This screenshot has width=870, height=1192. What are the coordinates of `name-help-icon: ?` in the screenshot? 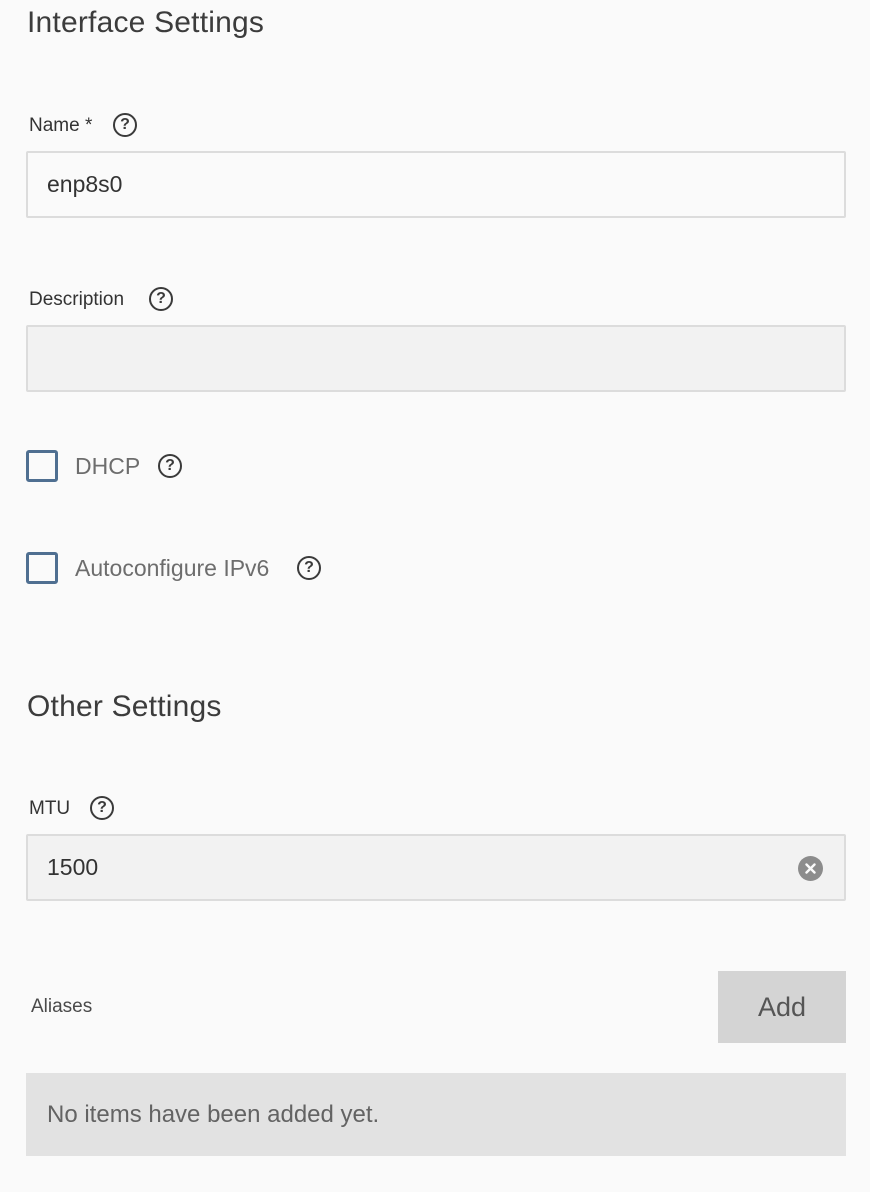 It's located at (125, 125).